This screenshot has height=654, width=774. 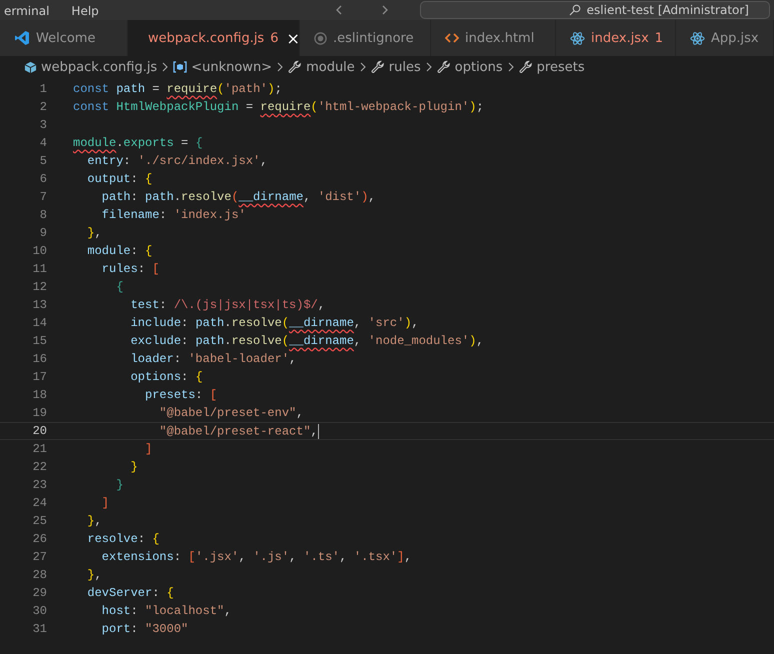 What do you see at coordinates (22, 38) in the screenshot?
I see `vscode-logo-icon` at bounding box center [22, 38].